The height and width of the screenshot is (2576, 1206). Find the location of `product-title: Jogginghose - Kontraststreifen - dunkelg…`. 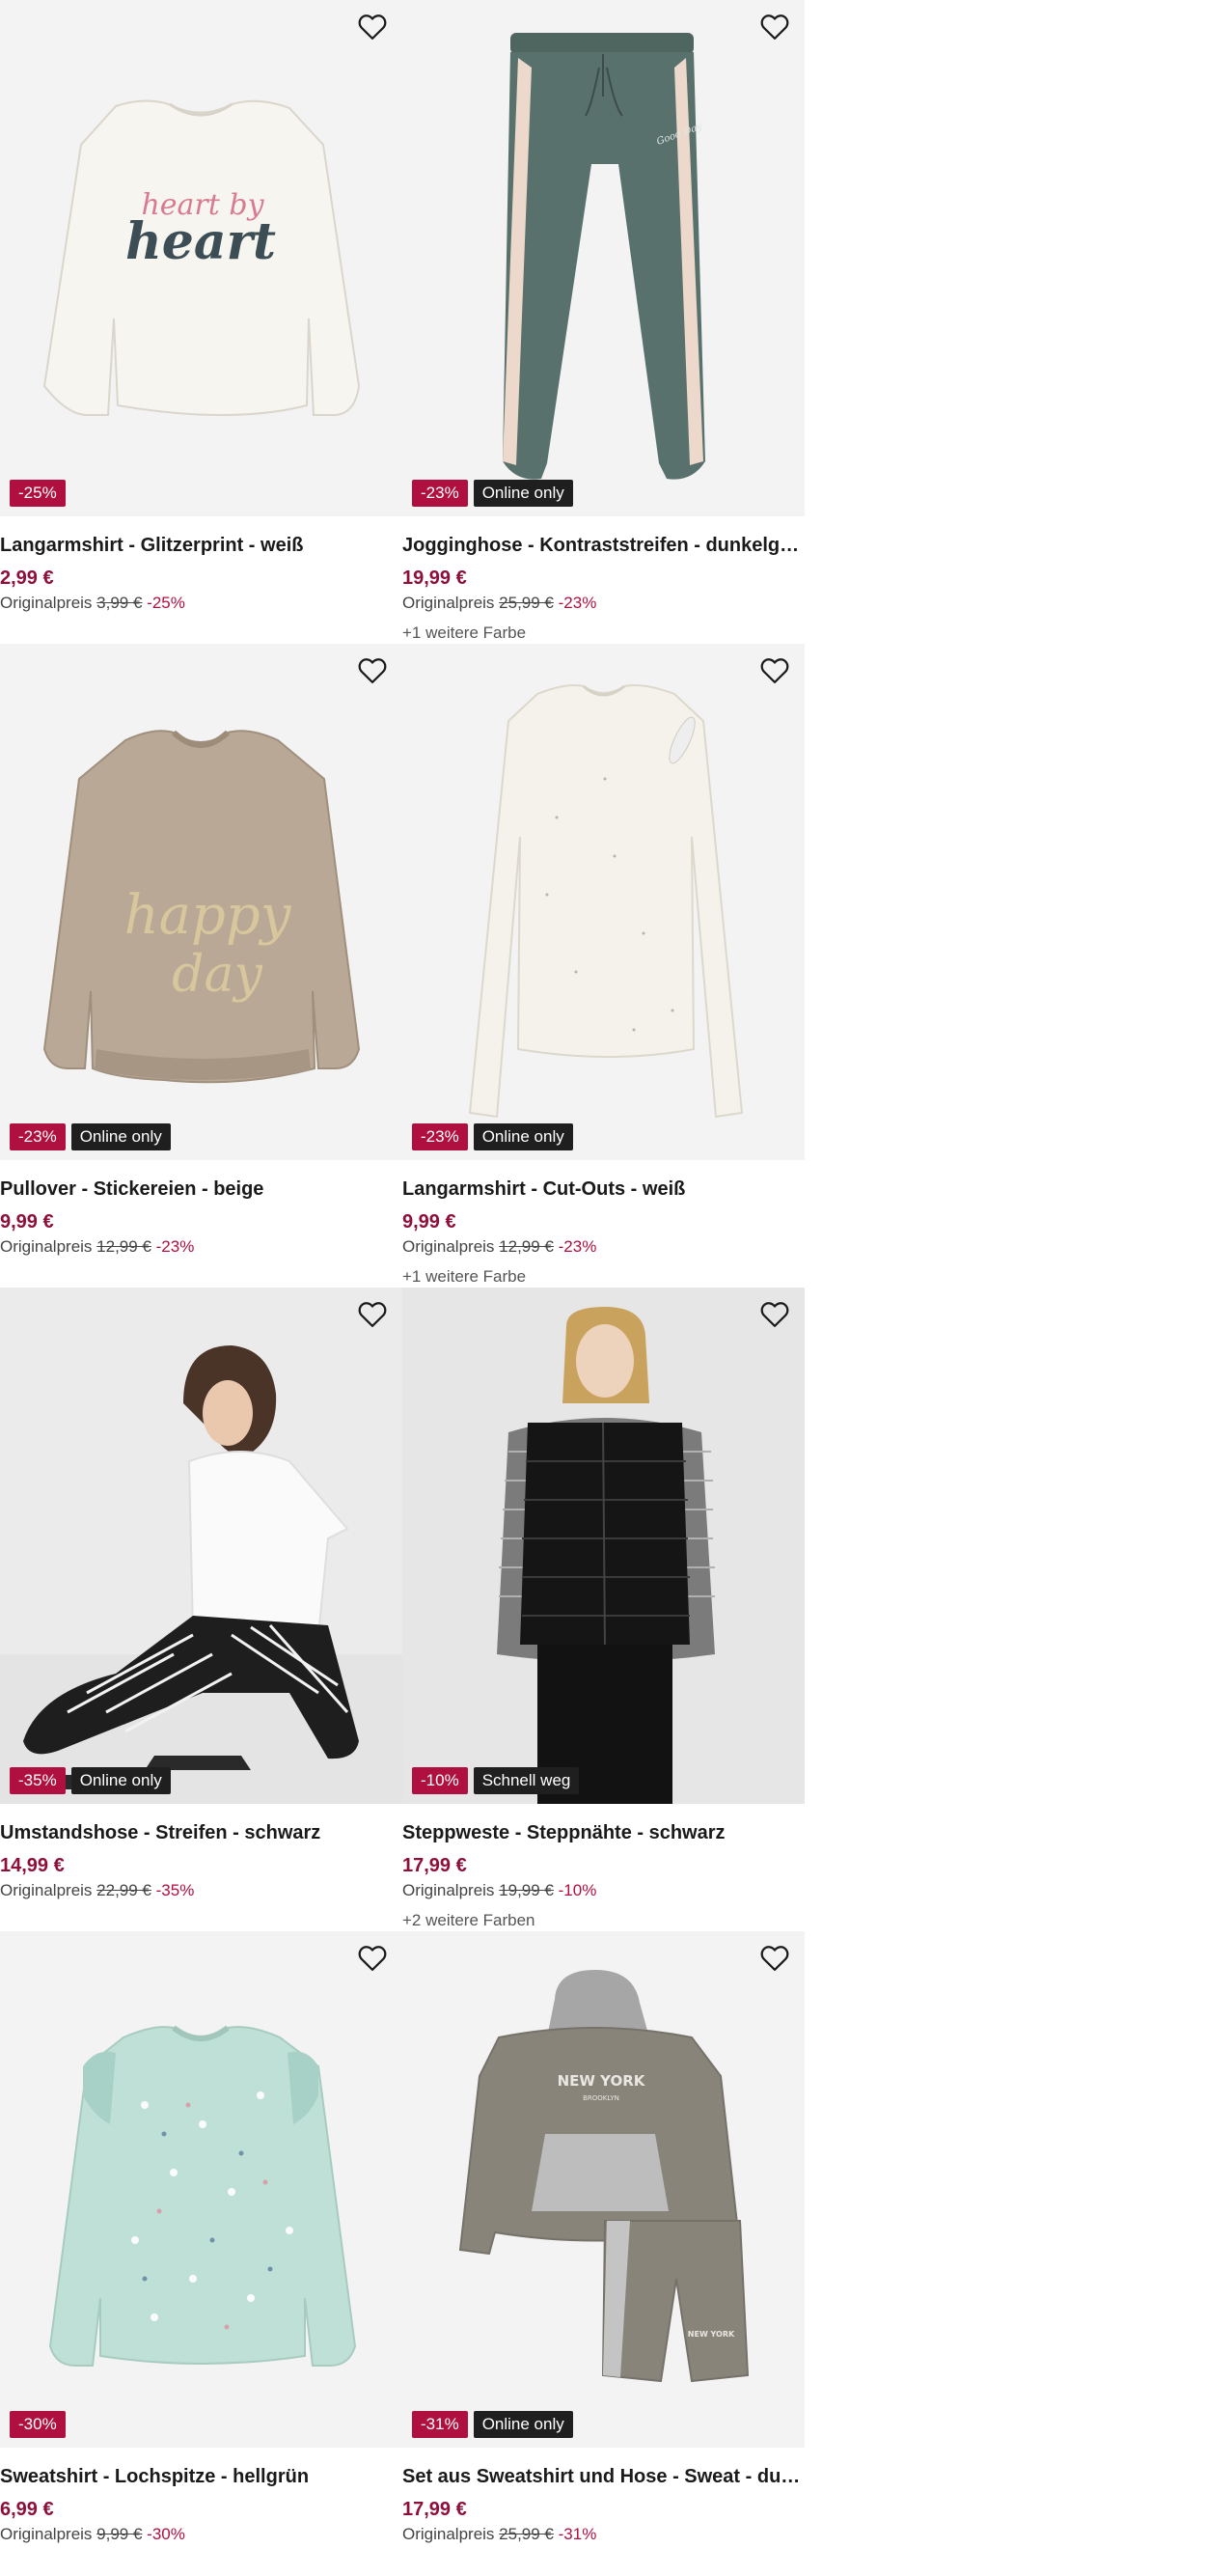

product-title: Jogginghose - Kontraststreifen - dunkelg… is located at coordinates (604, 545).